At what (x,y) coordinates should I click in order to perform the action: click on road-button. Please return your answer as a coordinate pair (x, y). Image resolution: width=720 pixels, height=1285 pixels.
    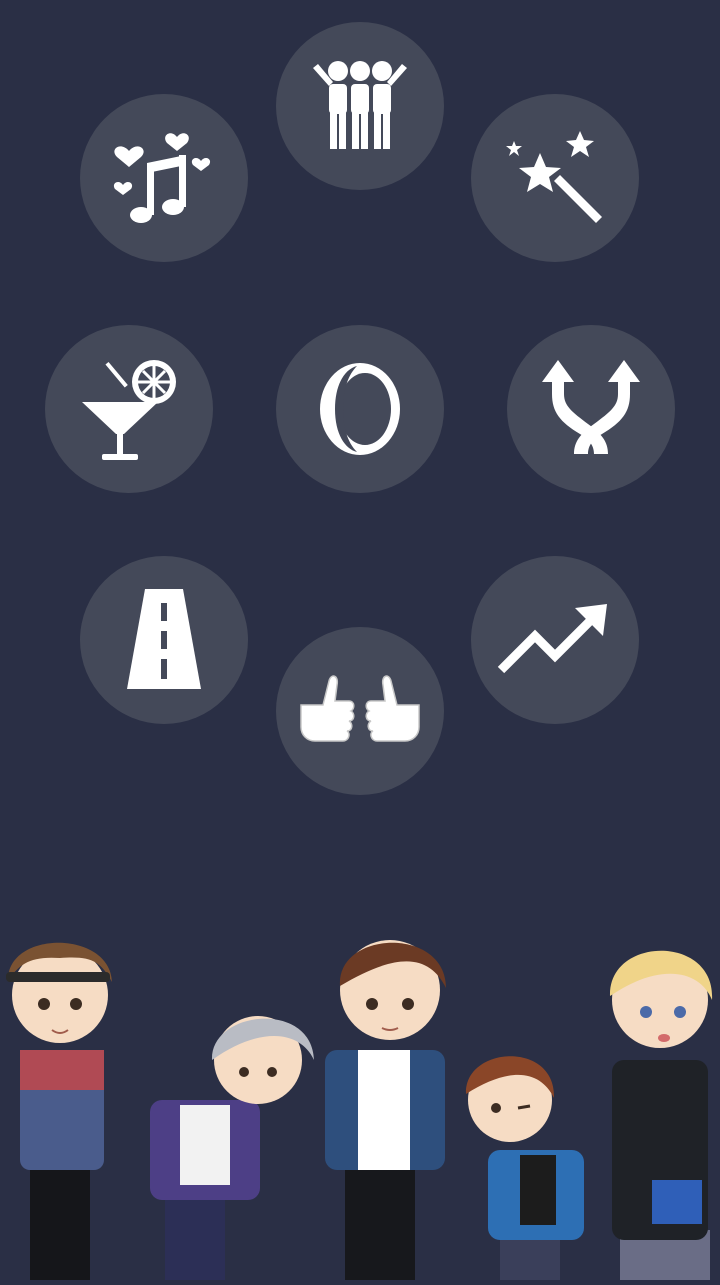
    Looking at the image, I should click on (164, 640).